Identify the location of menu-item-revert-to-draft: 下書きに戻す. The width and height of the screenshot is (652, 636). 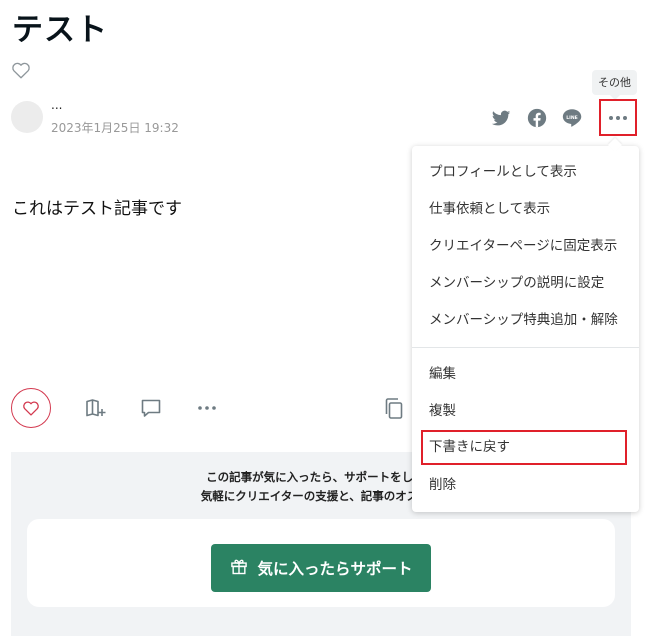
(524, 447).